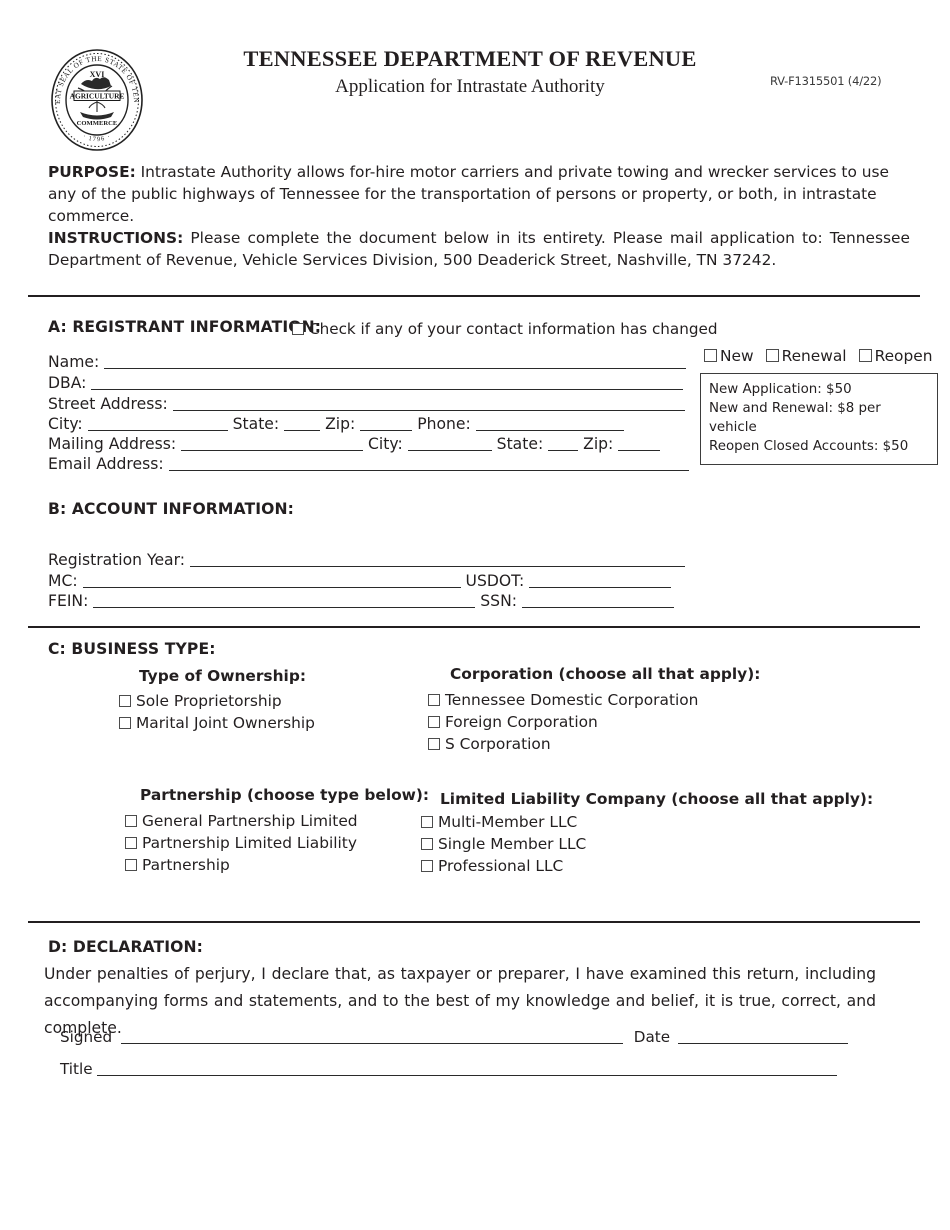  I want to click on option-professional-llc: Professional LLC, so click(503, 866).